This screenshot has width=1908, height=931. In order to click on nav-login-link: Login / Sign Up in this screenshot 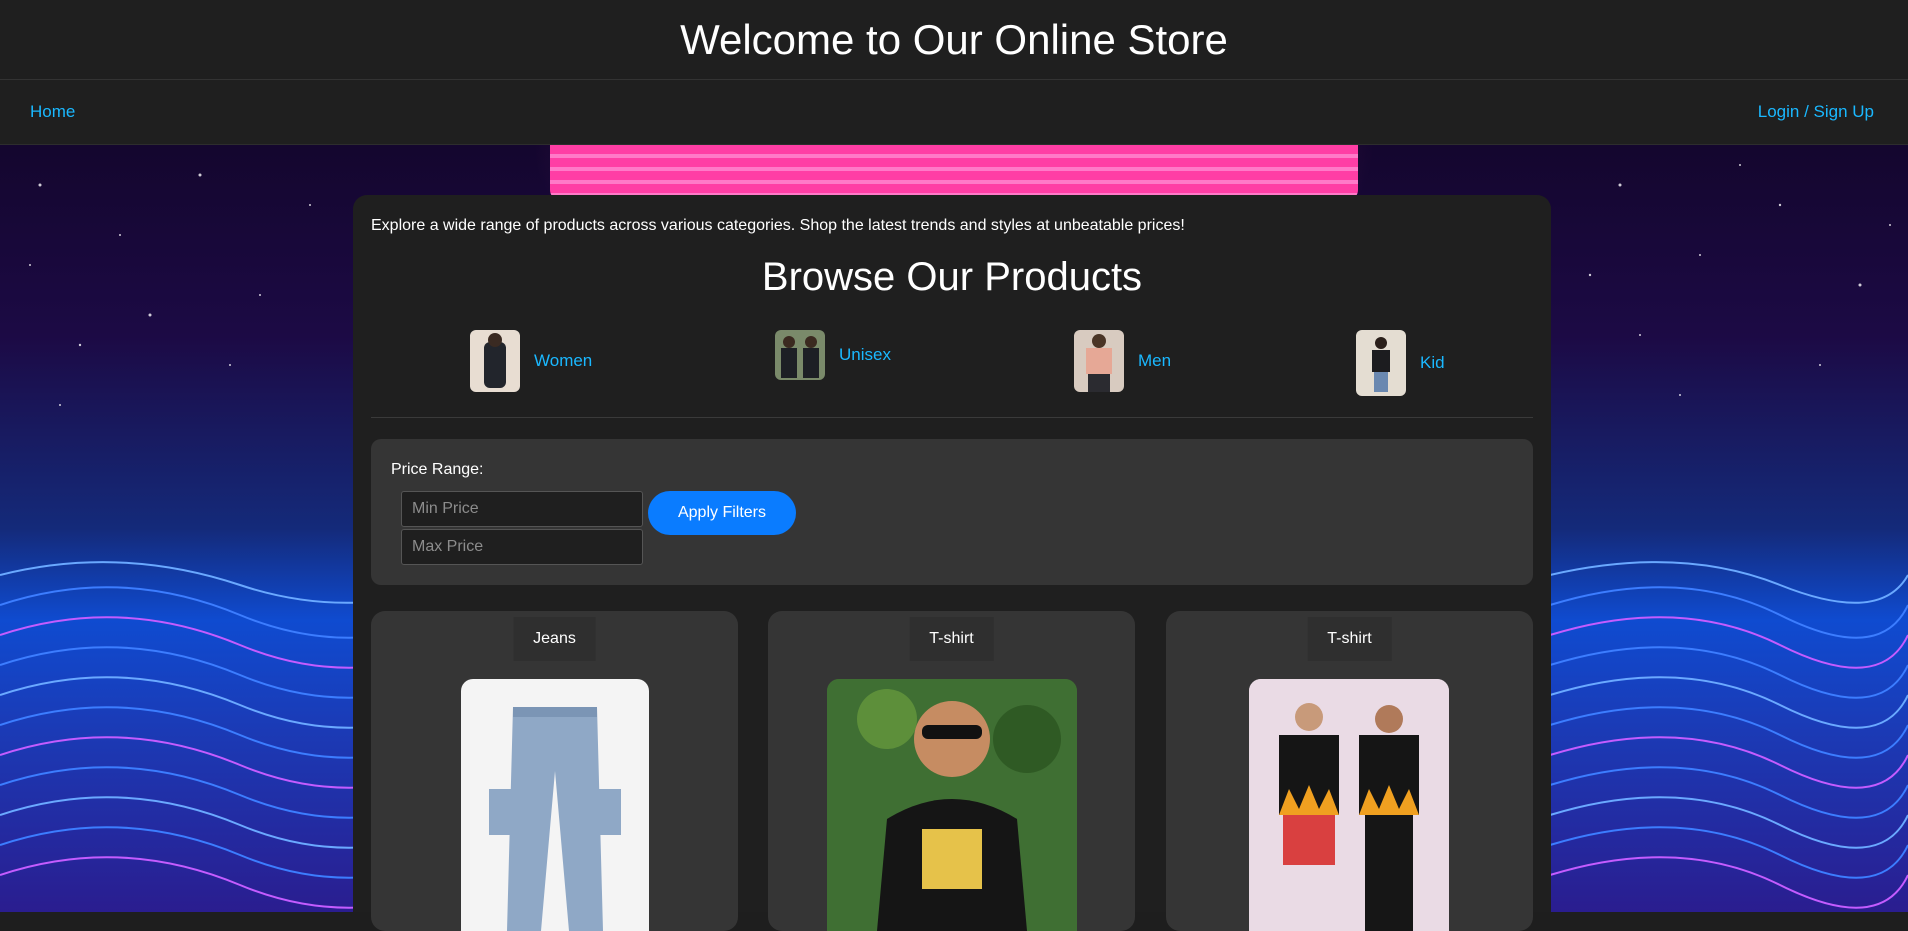, I will do `click(1816, 112)`.